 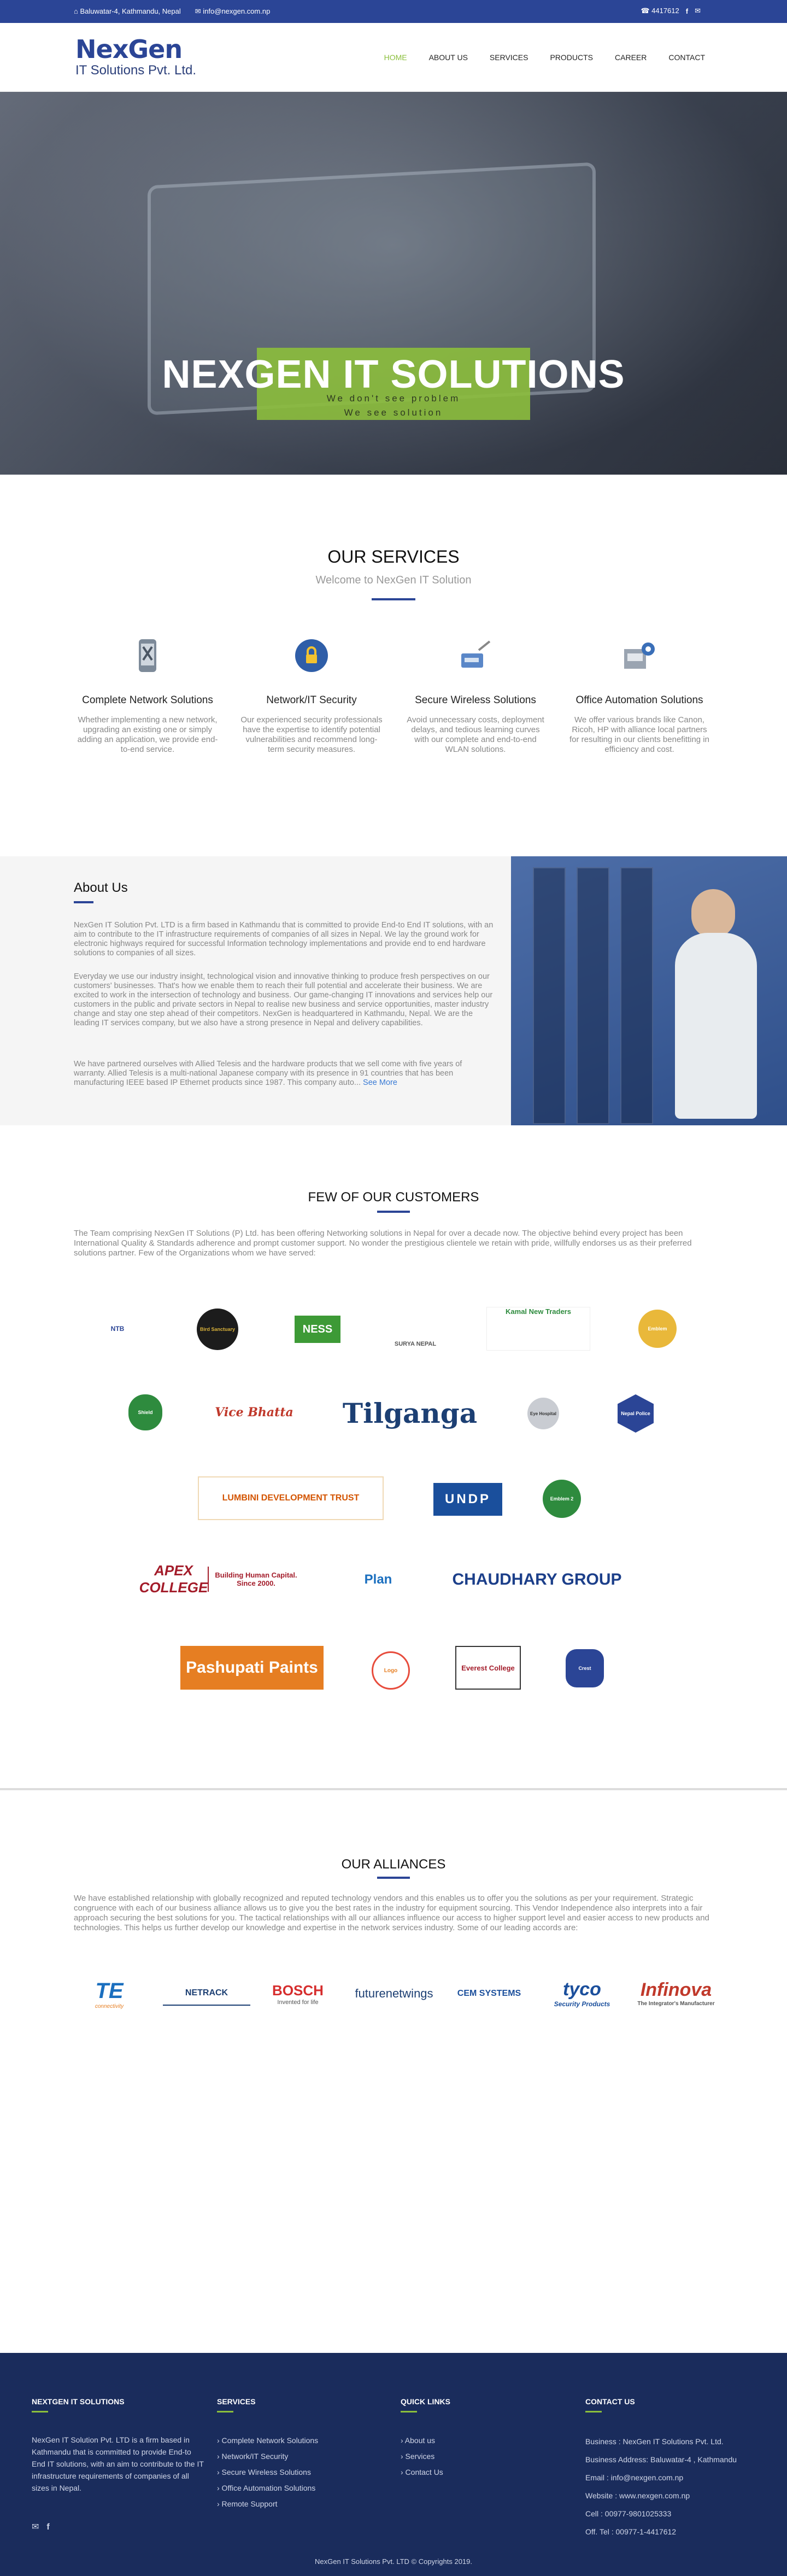 I want to click on customer-logo: UNDP, so click(x=467, y=1499).